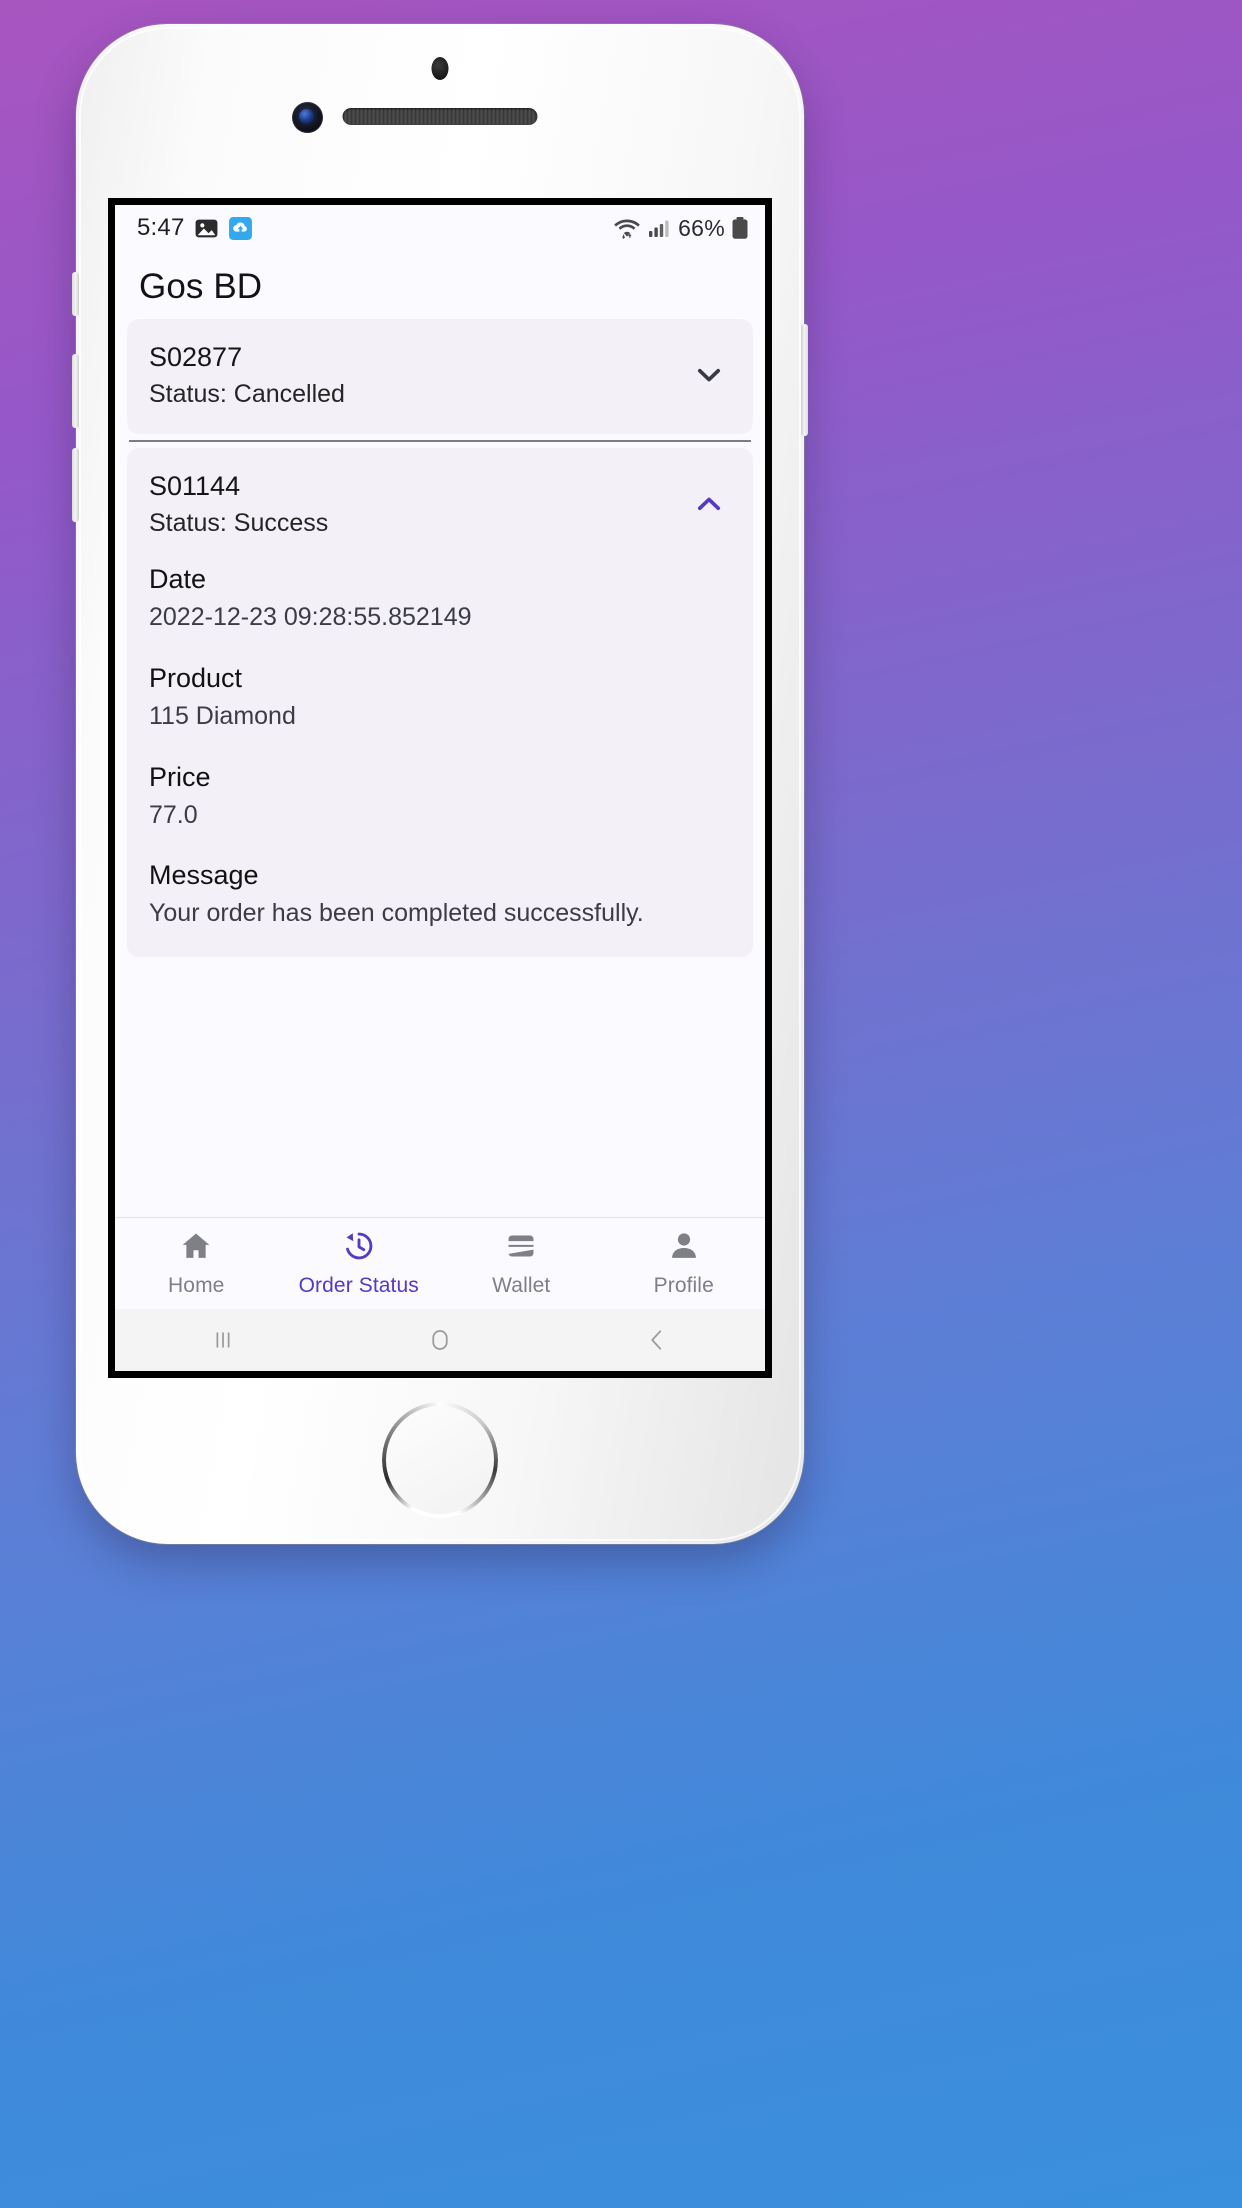 This screenshot has height=2208, width=1242. I want to click on field-value: 2022-12-23 09:28:55.852149, so click(310, 617).